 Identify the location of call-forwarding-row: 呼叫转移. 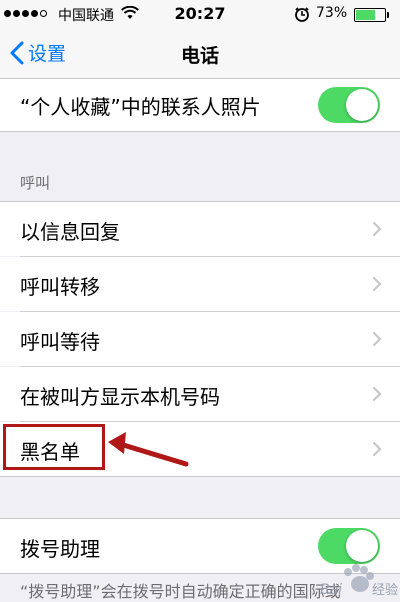
(200, 284).